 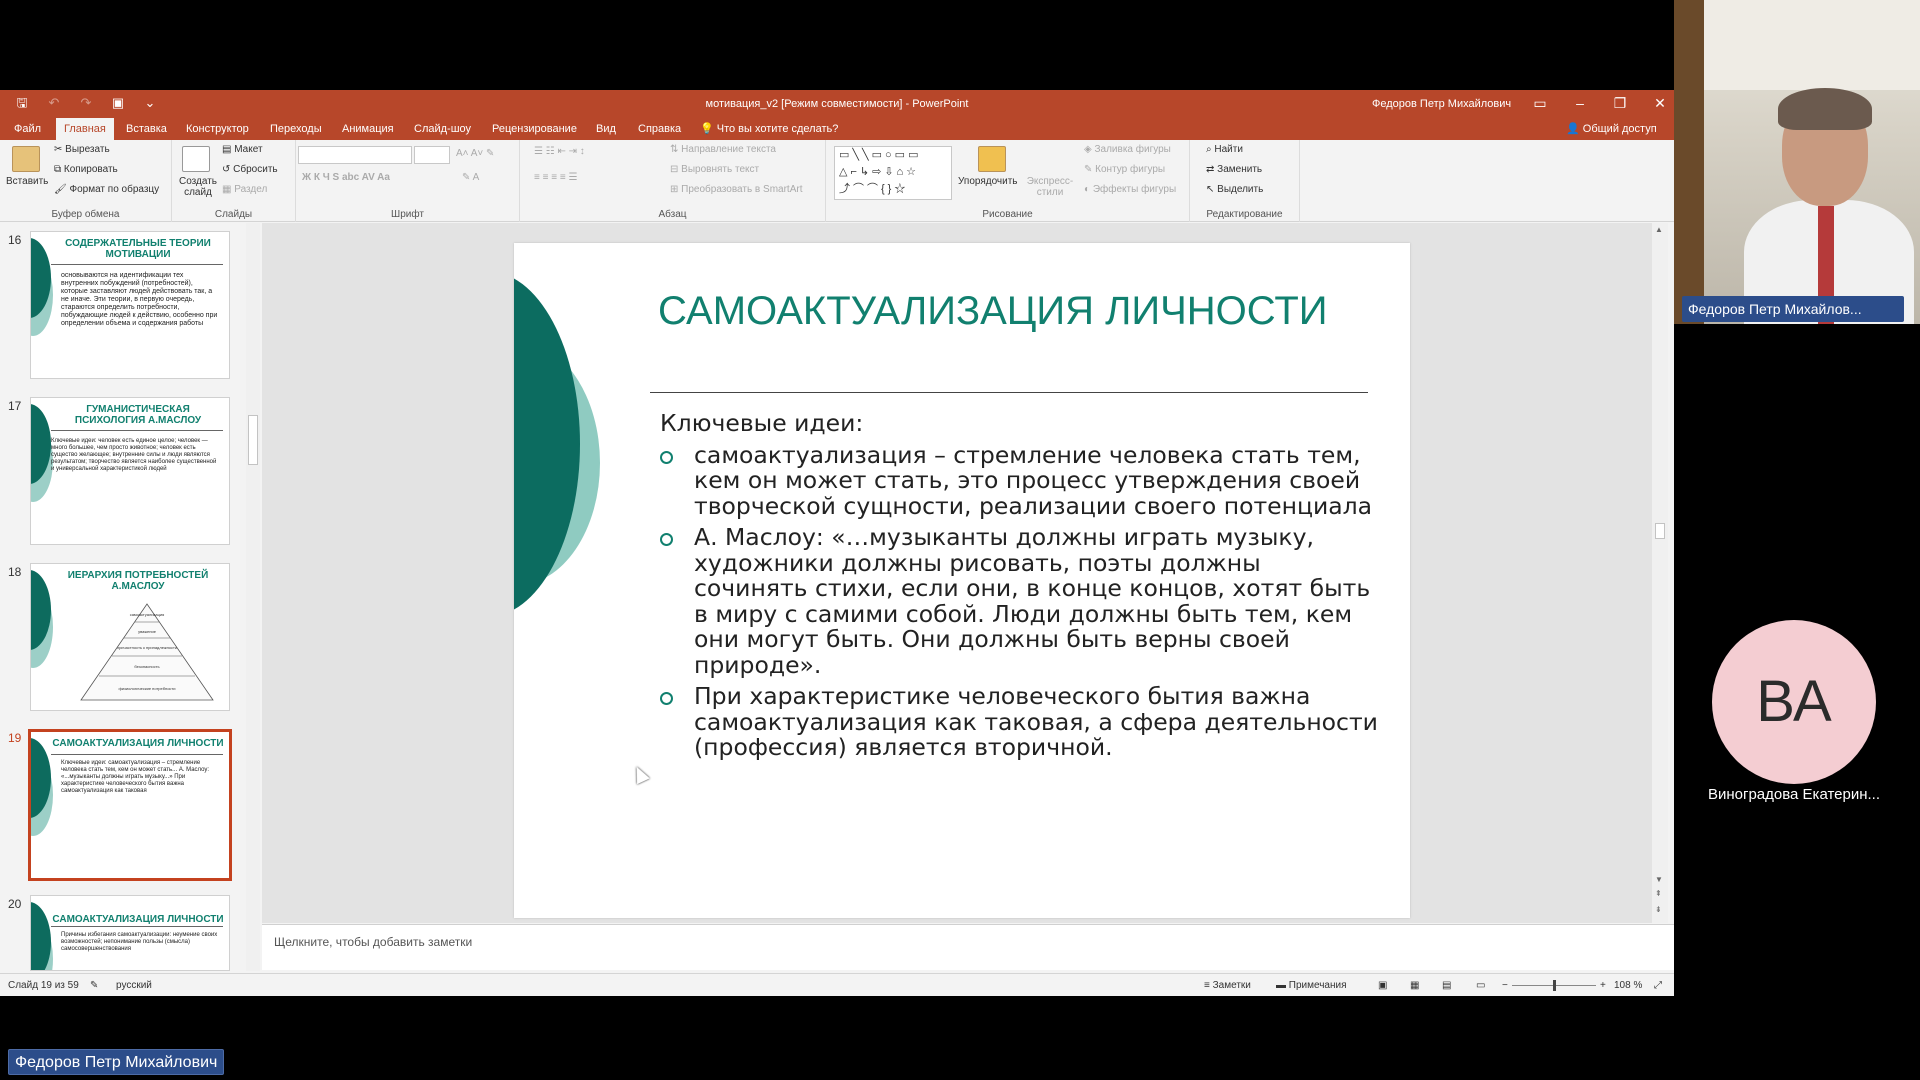 What do you see at coordinates (355, 155) in the screenshot?
I see `font-family-select` at bounding box center [355, 155].